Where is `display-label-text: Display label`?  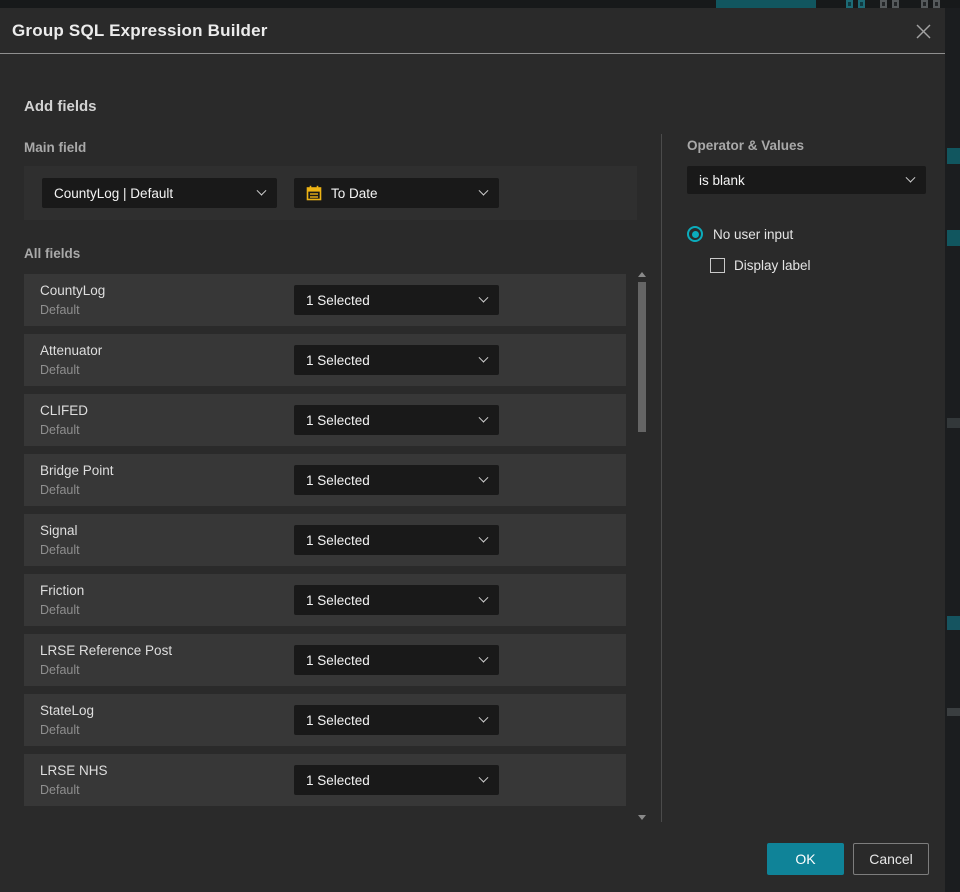 display-label-text: Display label is located at coordinates (772, 265).